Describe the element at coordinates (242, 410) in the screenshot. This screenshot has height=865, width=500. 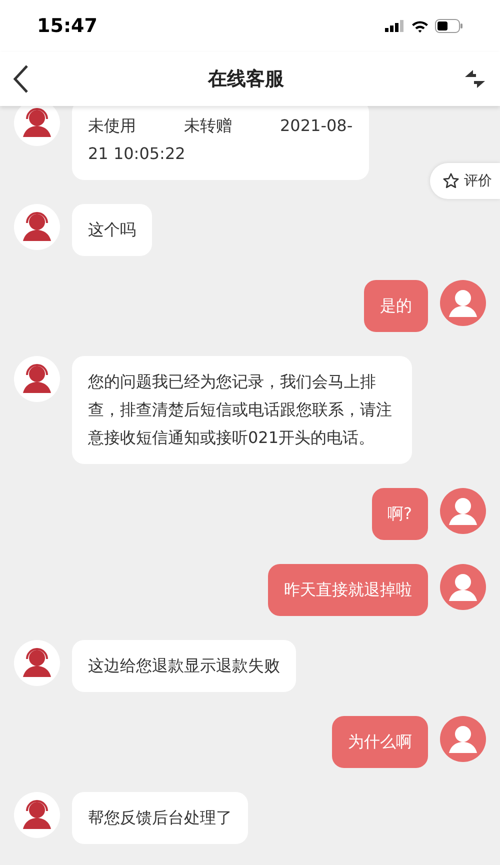
I see `message-bubble: 您的问题我已经为您记录，我们会马上排查，排查清楚后短信或电话跟您联系，请注意接收短信通知或接听021开头的电话。` at that location.